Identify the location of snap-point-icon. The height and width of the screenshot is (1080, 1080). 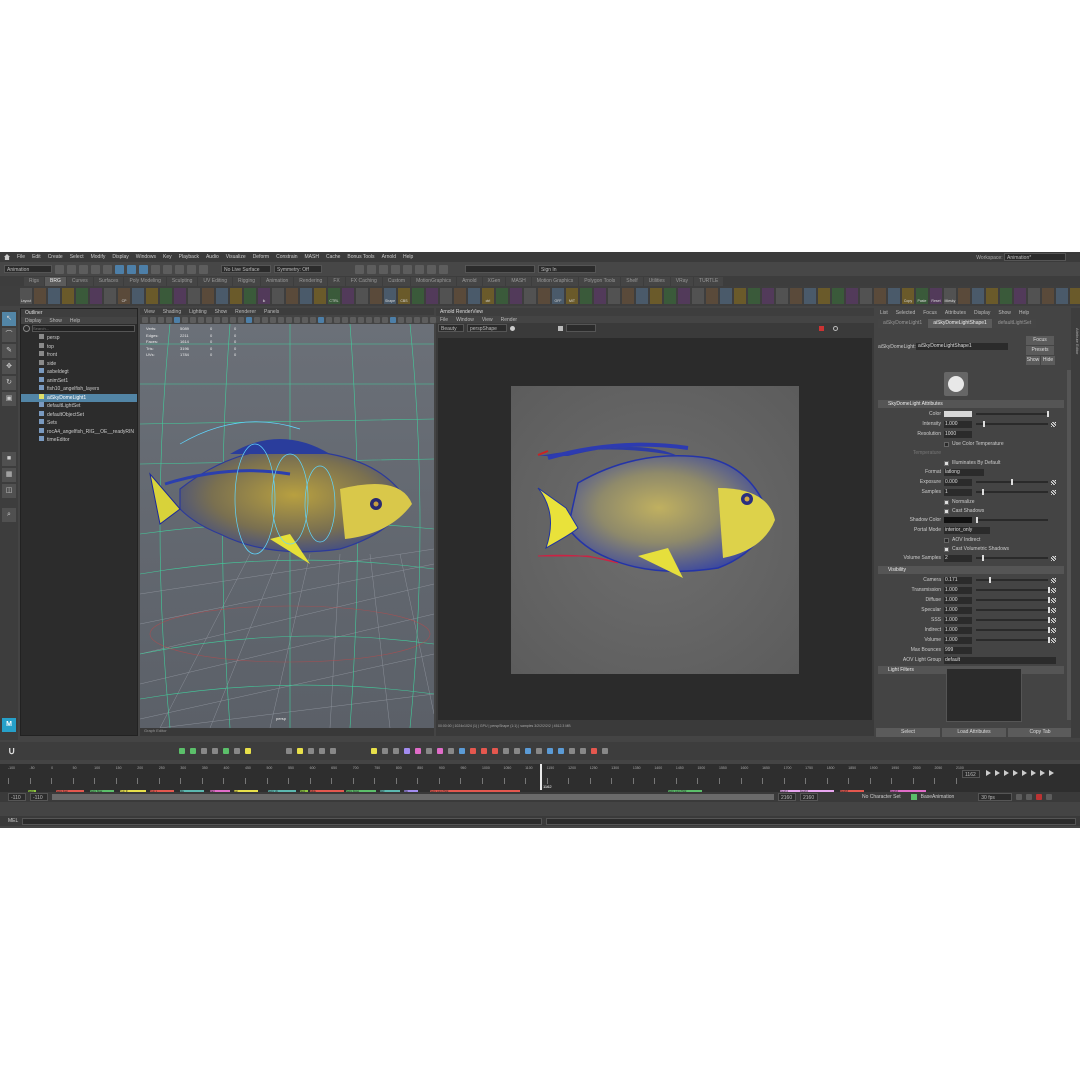
(179, 269).